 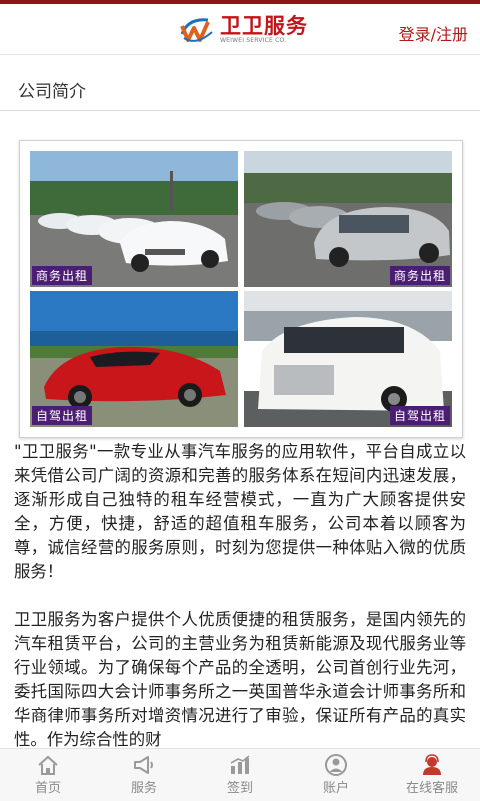 I want to click on tab-label: 服务, so click(x=143, y=788).